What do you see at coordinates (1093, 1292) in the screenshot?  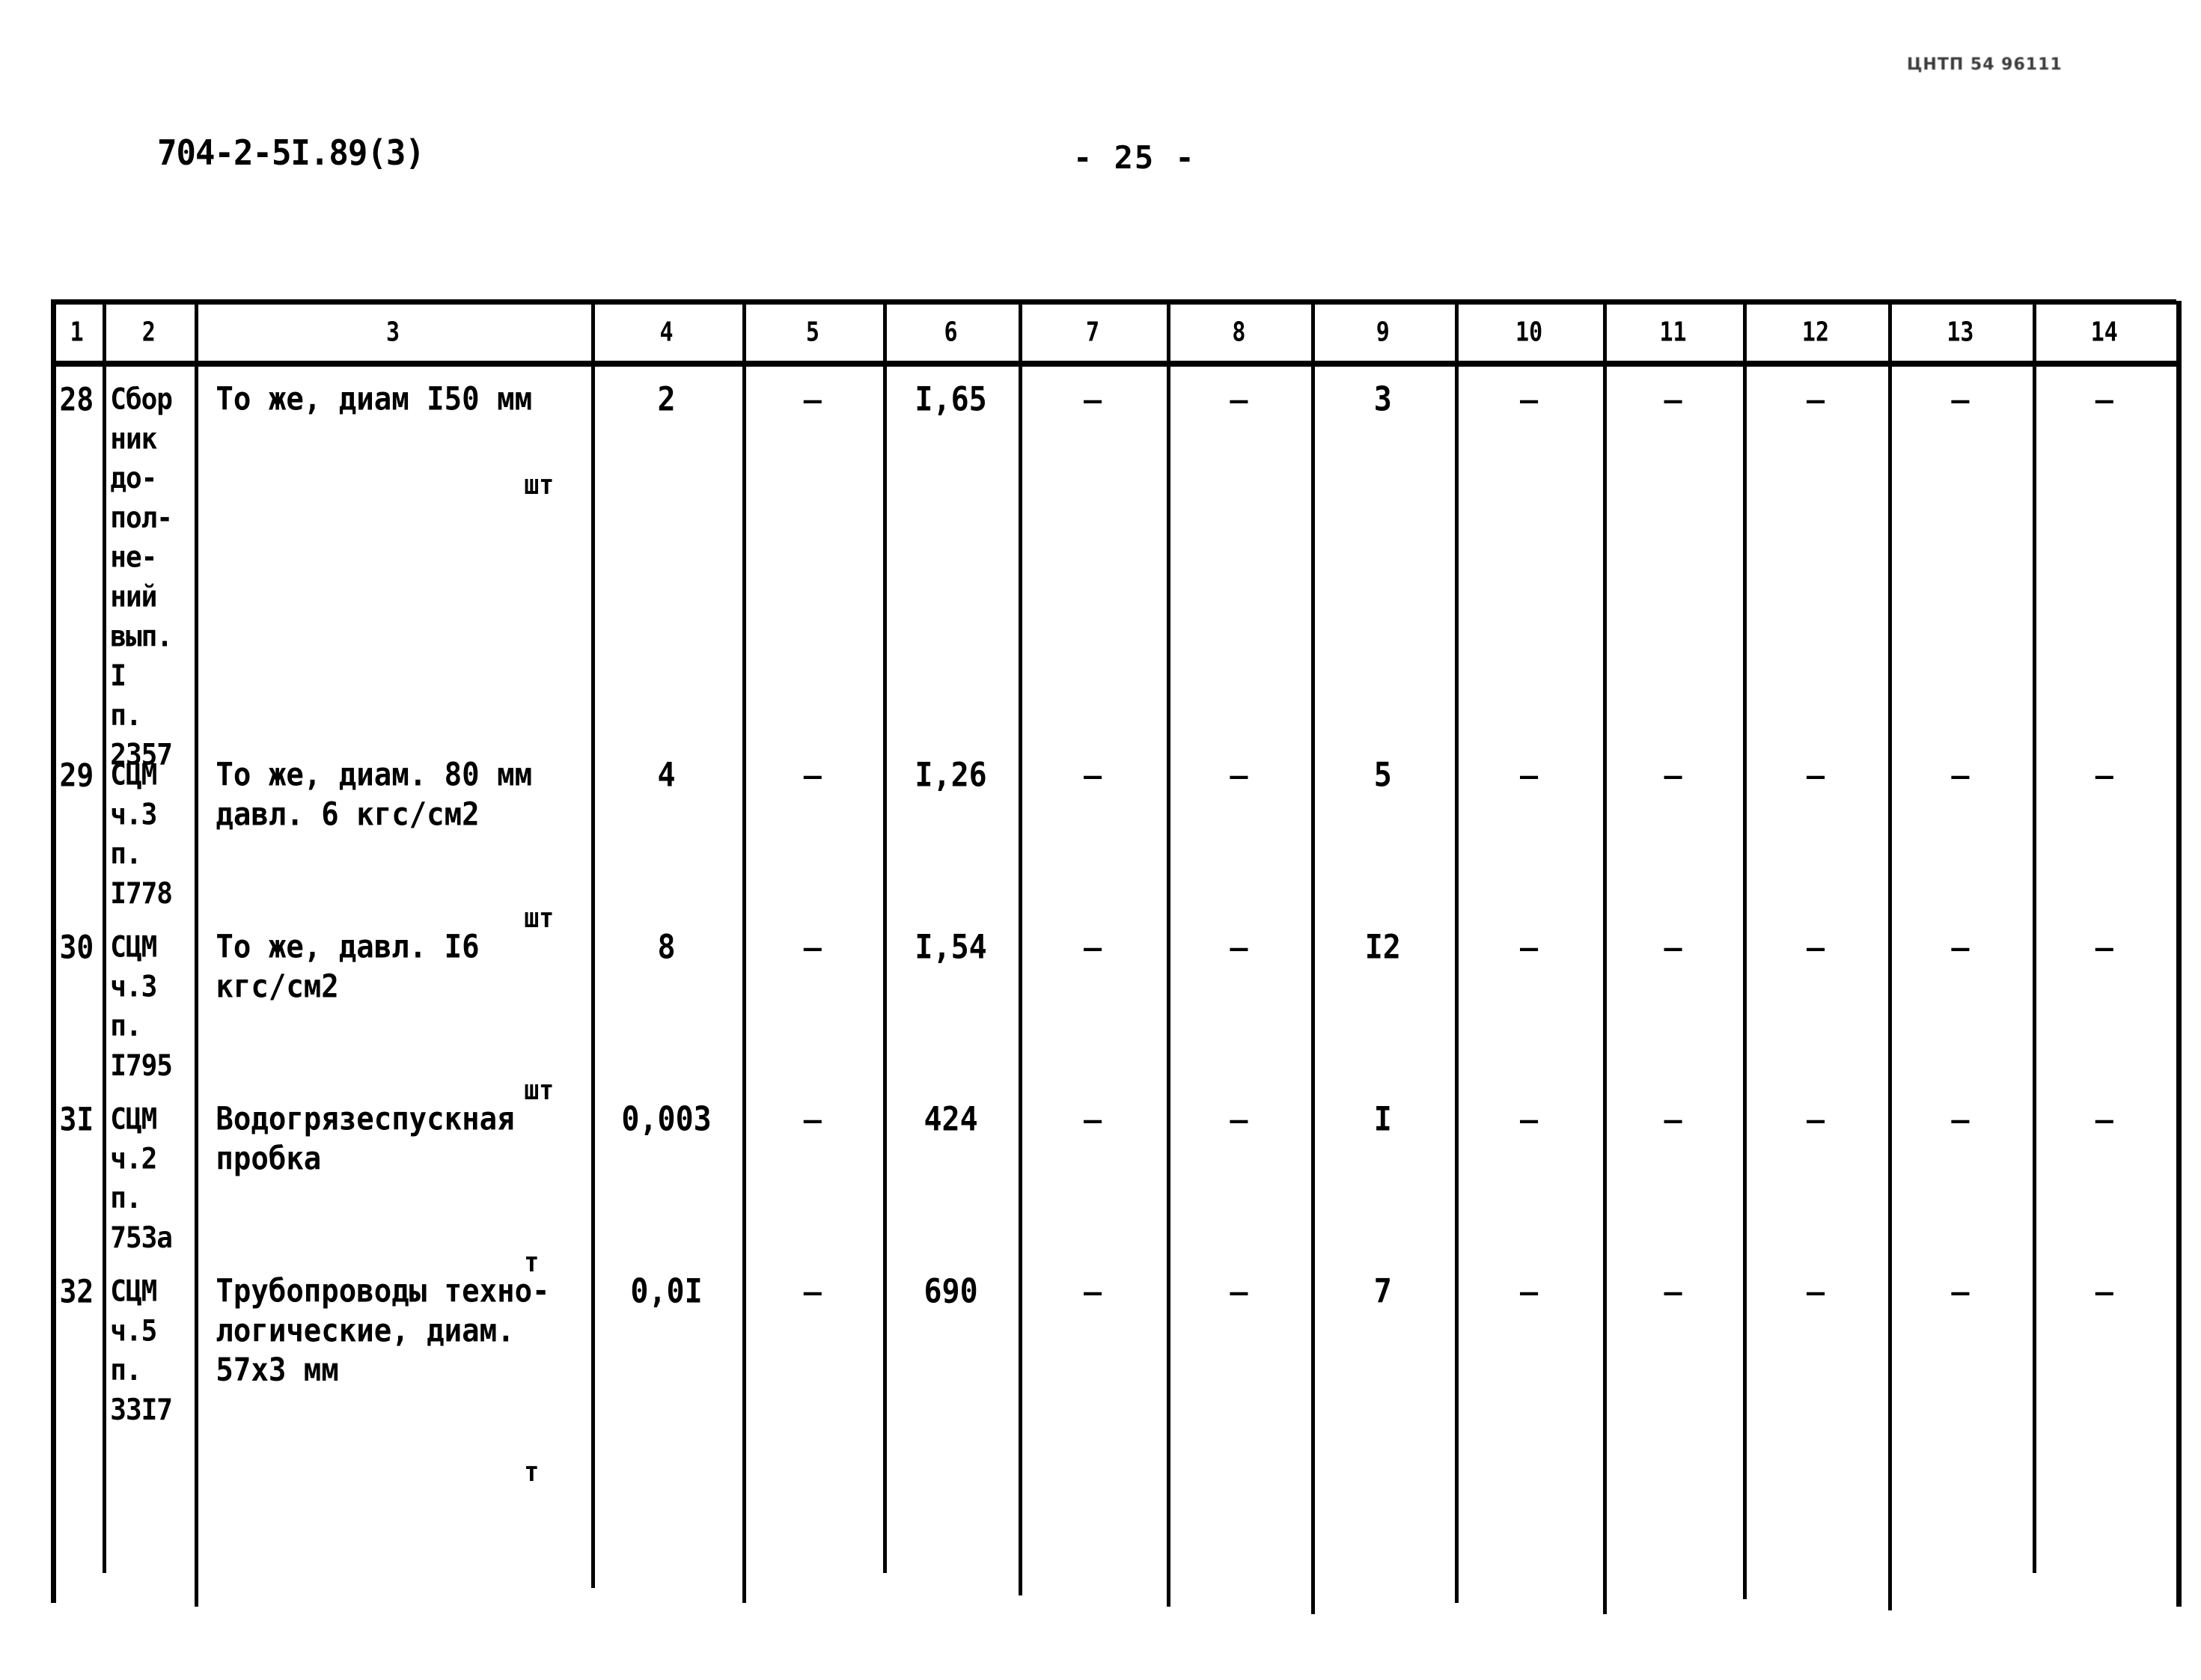 I see `row-32-col-7: –` at bounding box center [1093, 1292].